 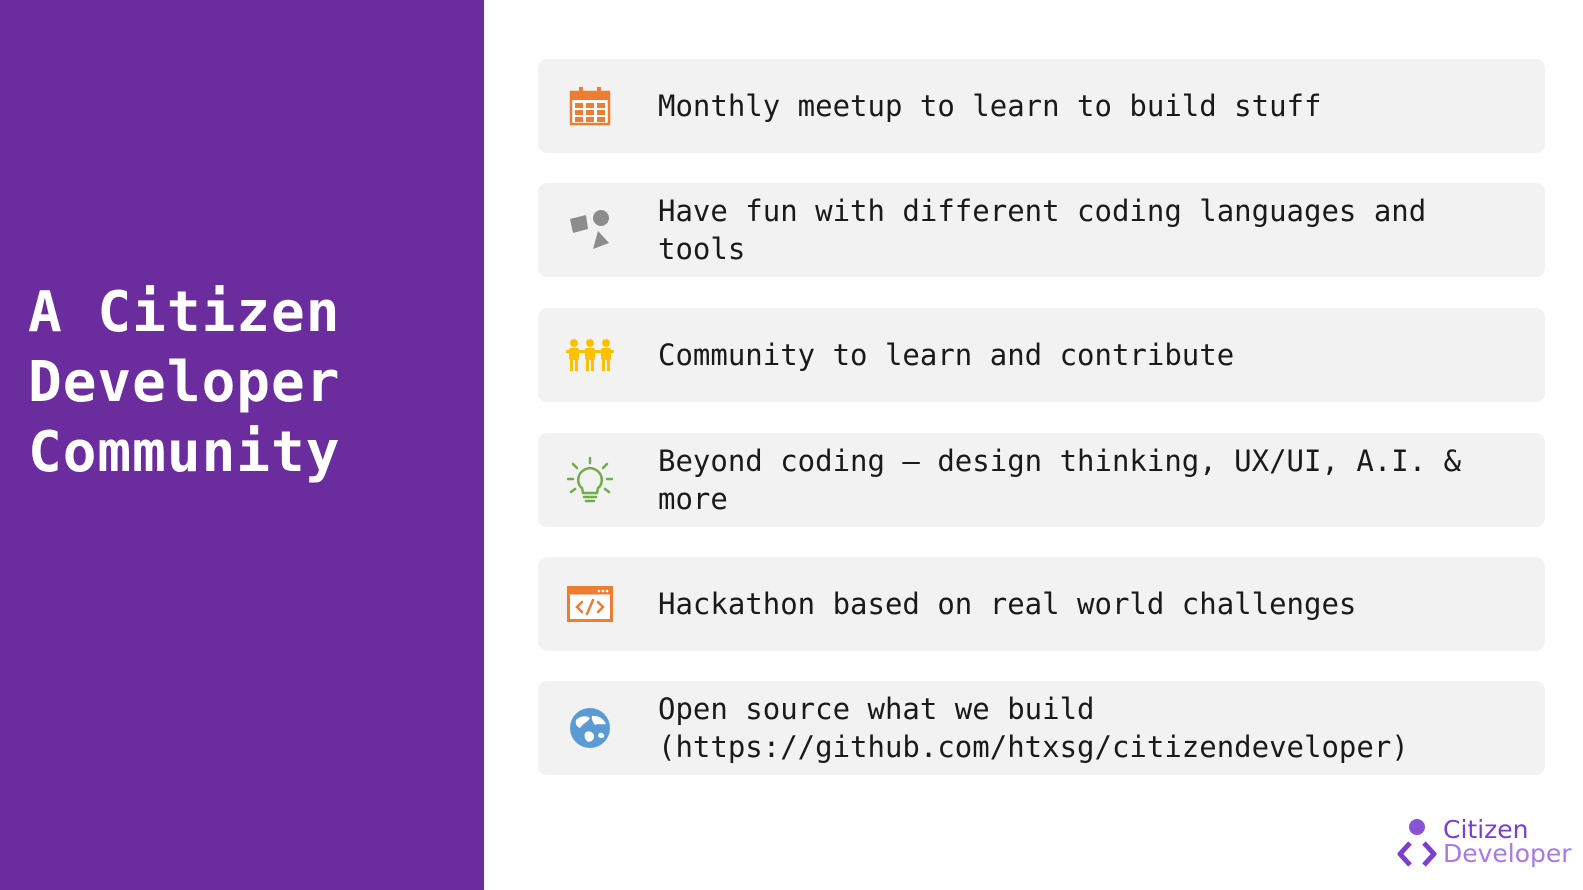 What do you see at coordinates (1507, 853) in the screenshot?
I see `logo-text-line2: Developer` at bounding box center [1507, 853].